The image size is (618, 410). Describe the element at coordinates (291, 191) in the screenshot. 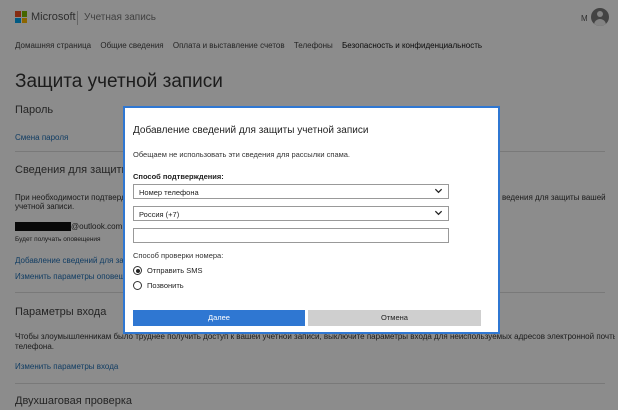

I see `method-select: Номер телефона` at that location.